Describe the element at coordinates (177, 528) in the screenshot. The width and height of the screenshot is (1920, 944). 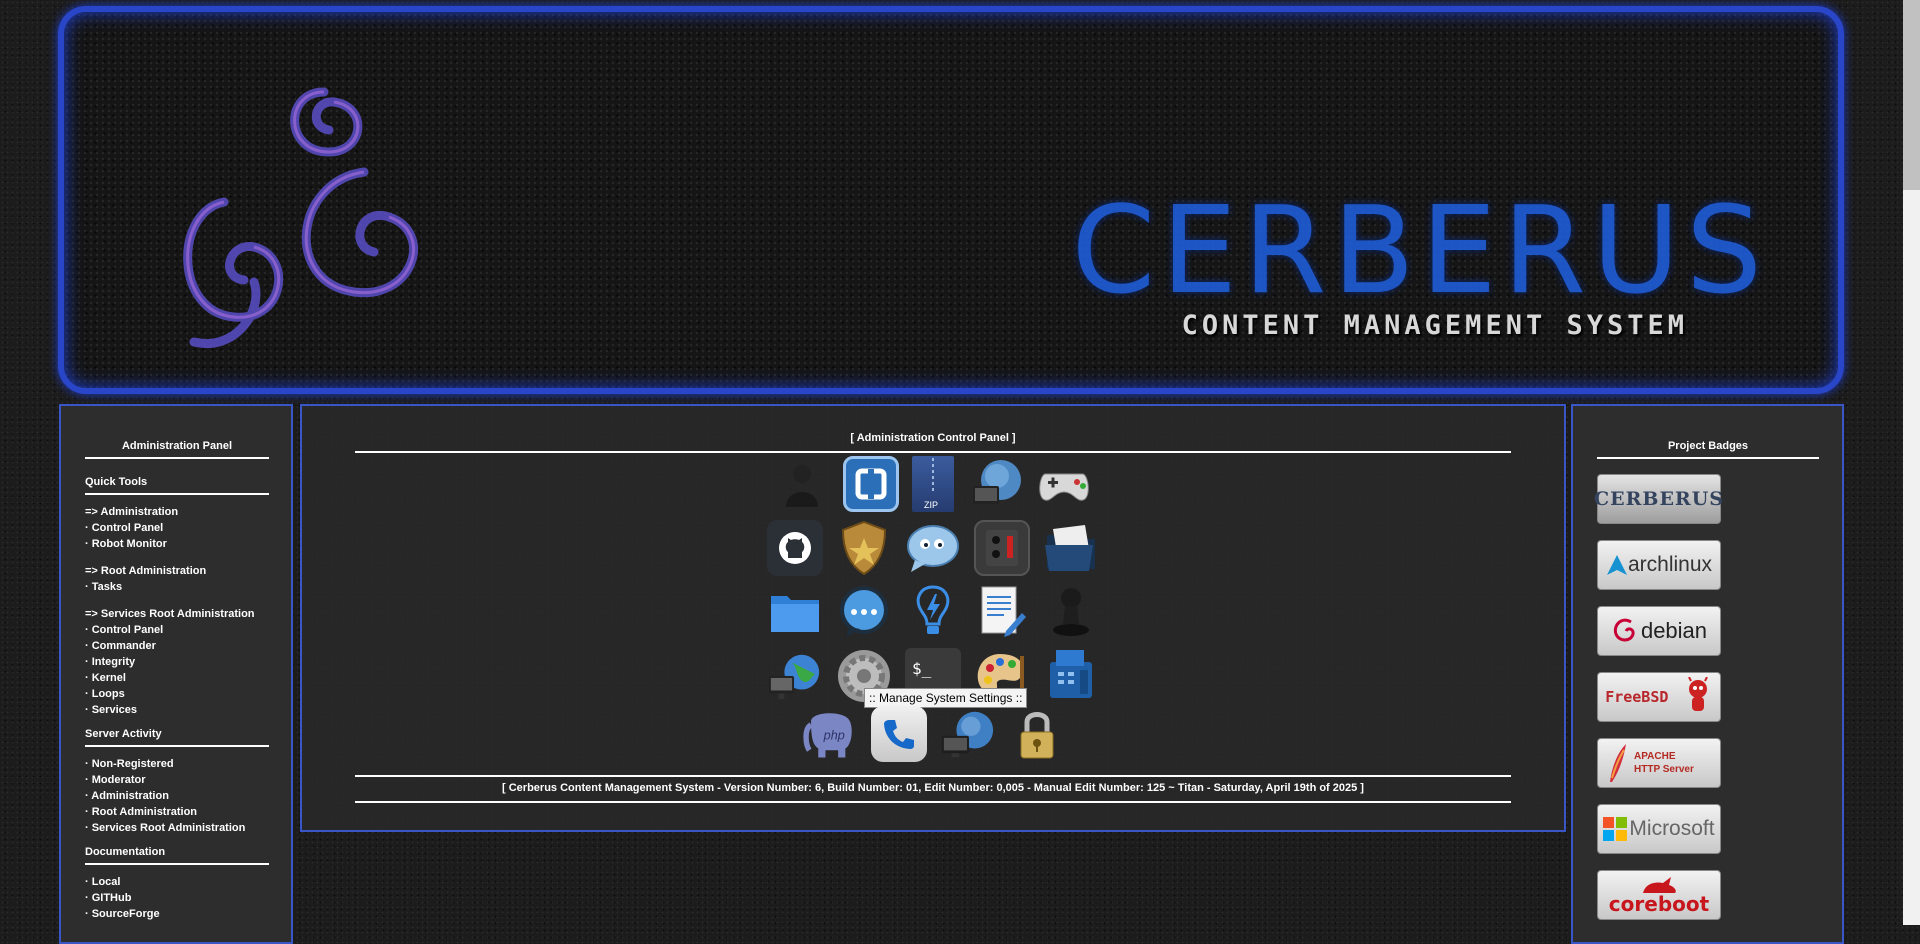
I see `link-admin-control-panel: · Control Panel` at that location.